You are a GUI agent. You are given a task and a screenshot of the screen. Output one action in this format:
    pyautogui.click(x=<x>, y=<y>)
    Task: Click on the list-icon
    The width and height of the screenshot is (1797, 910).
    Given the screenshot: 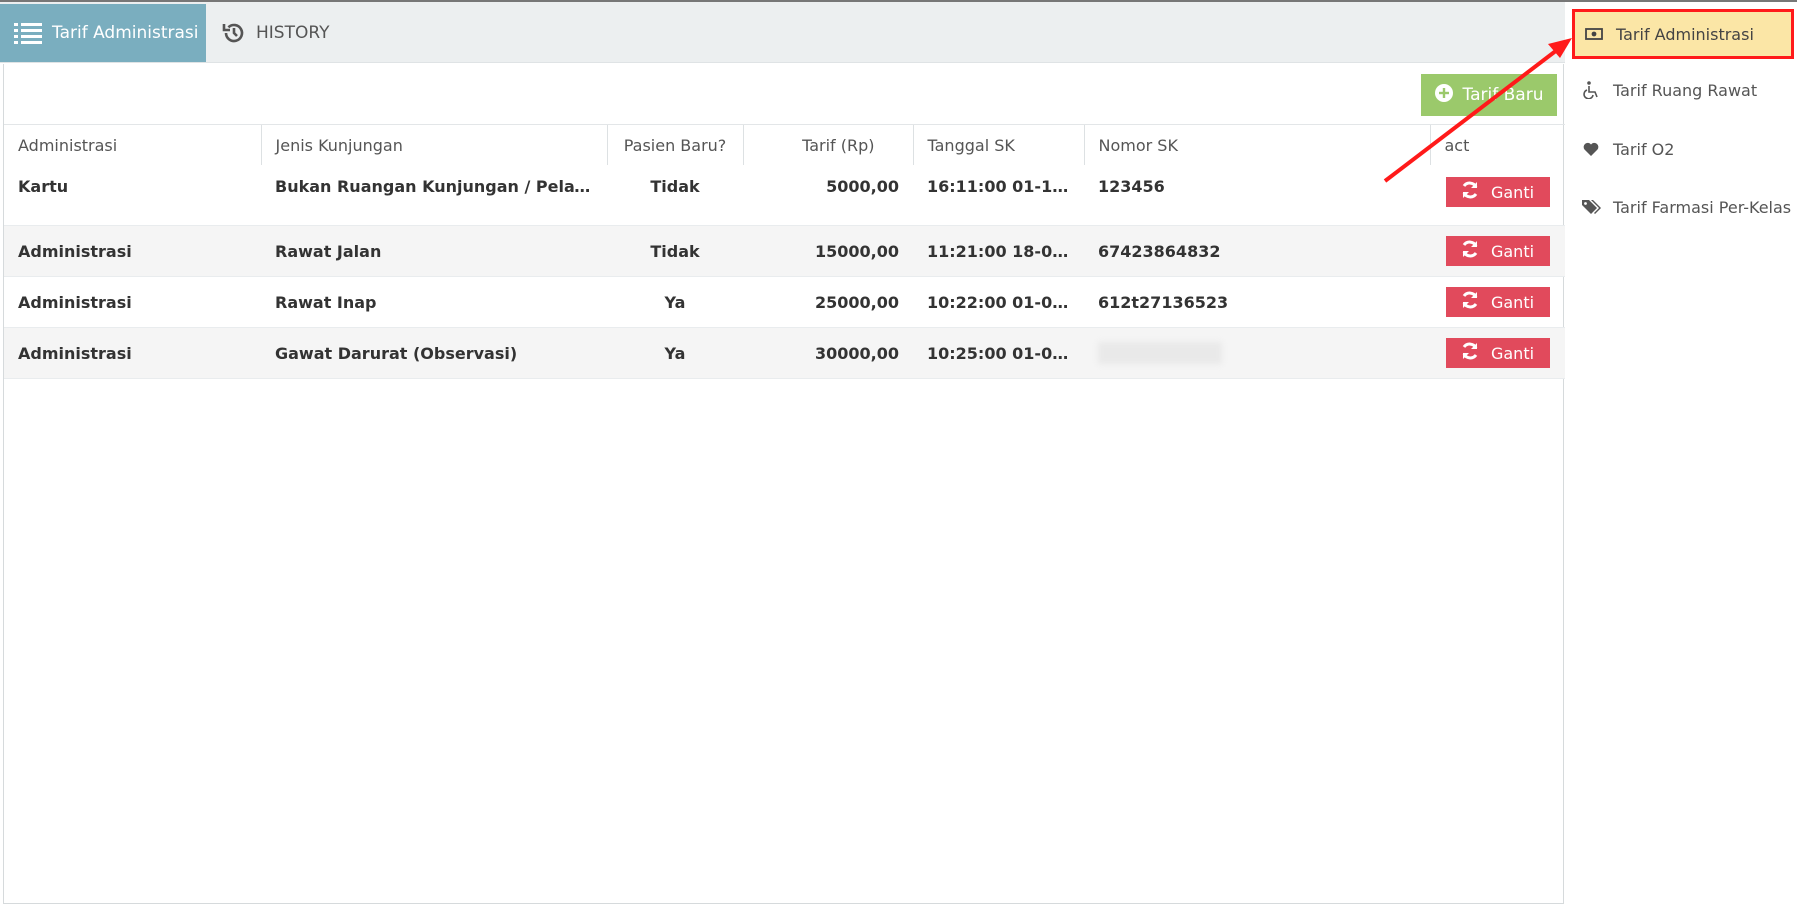 What is the action you would take?
    pyautogui.click(x=28, y=33)
    